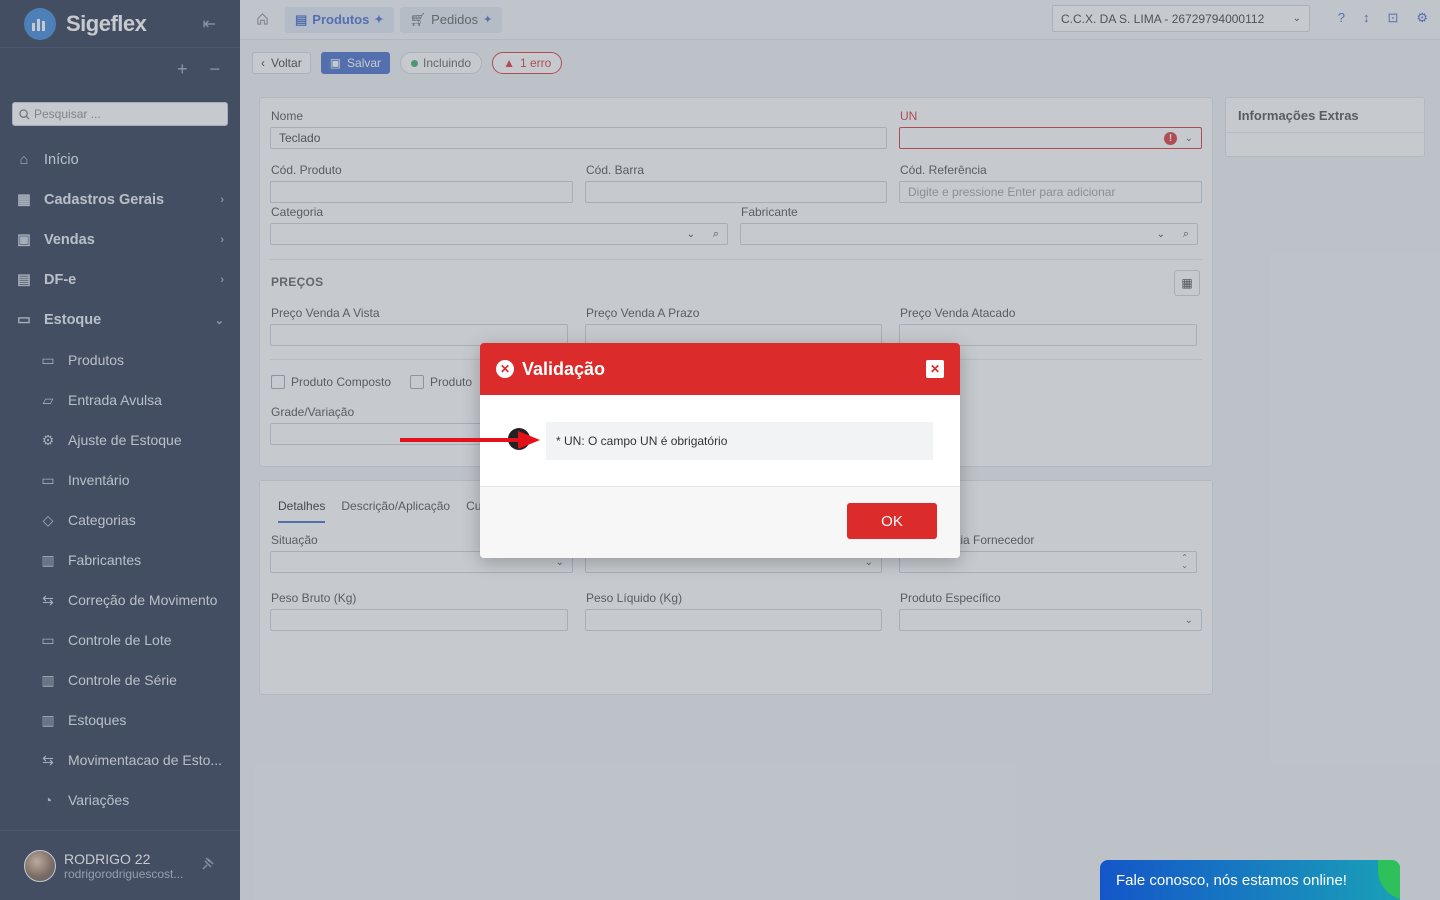 This screenshot has height=900, width=1440. I want to click on modal-header: ✕ Validação ✕, so click(720, 369).